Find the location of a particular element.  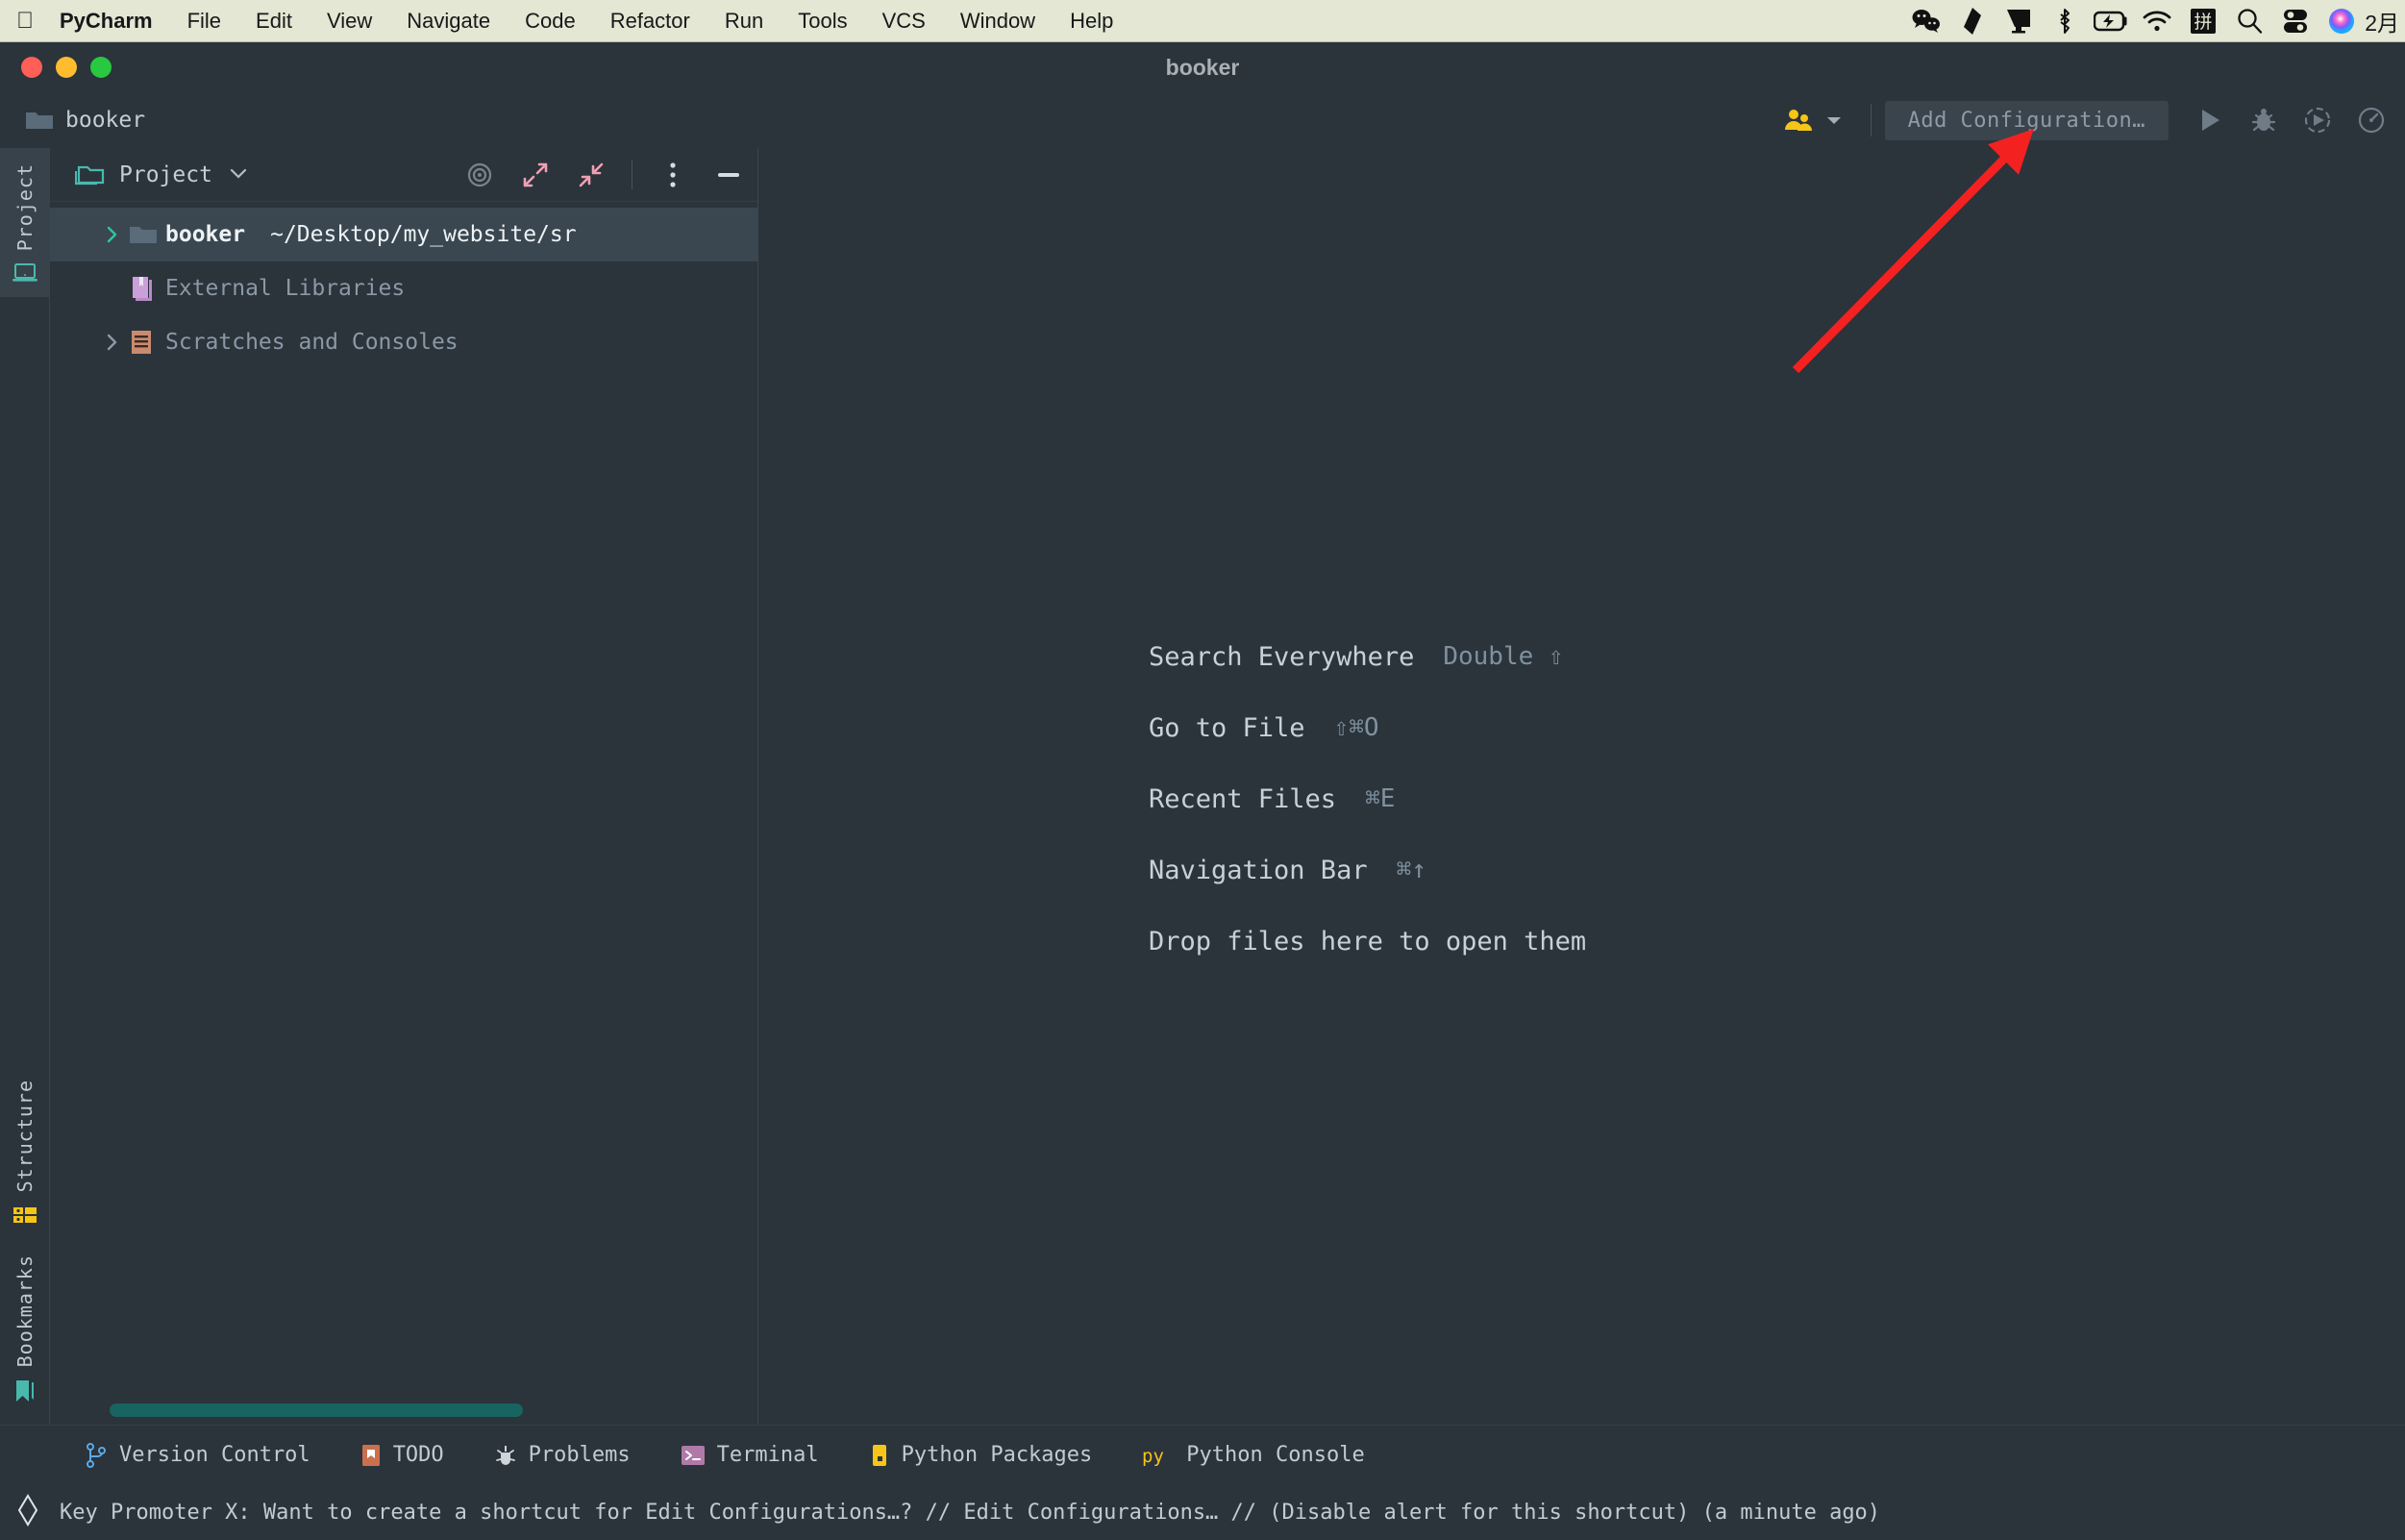

svg-text: py is located at coordinates (1153, 1456).